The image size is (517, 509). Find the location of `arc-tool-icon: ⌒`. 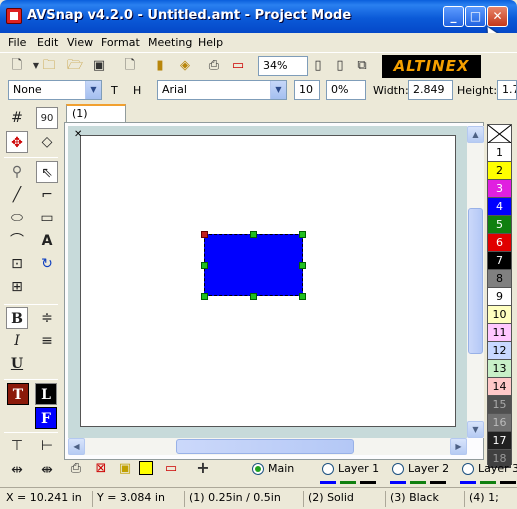

arc-tool-icon: ⌒ is located at coordinates (17, 241).